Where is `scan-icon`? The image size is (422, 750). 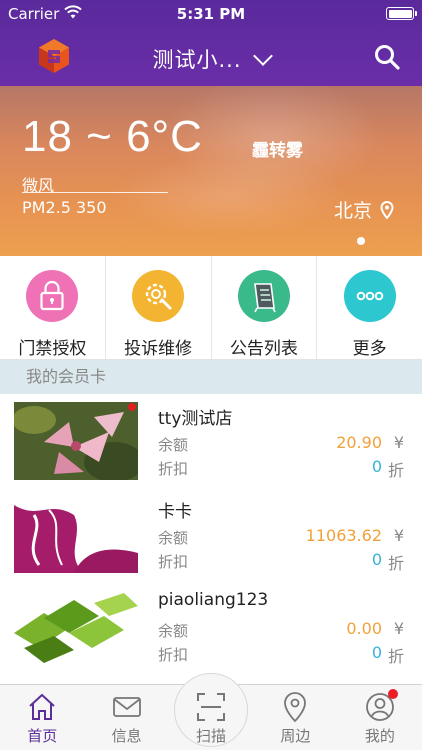
scan-icon is located at coordinates (211, 707).